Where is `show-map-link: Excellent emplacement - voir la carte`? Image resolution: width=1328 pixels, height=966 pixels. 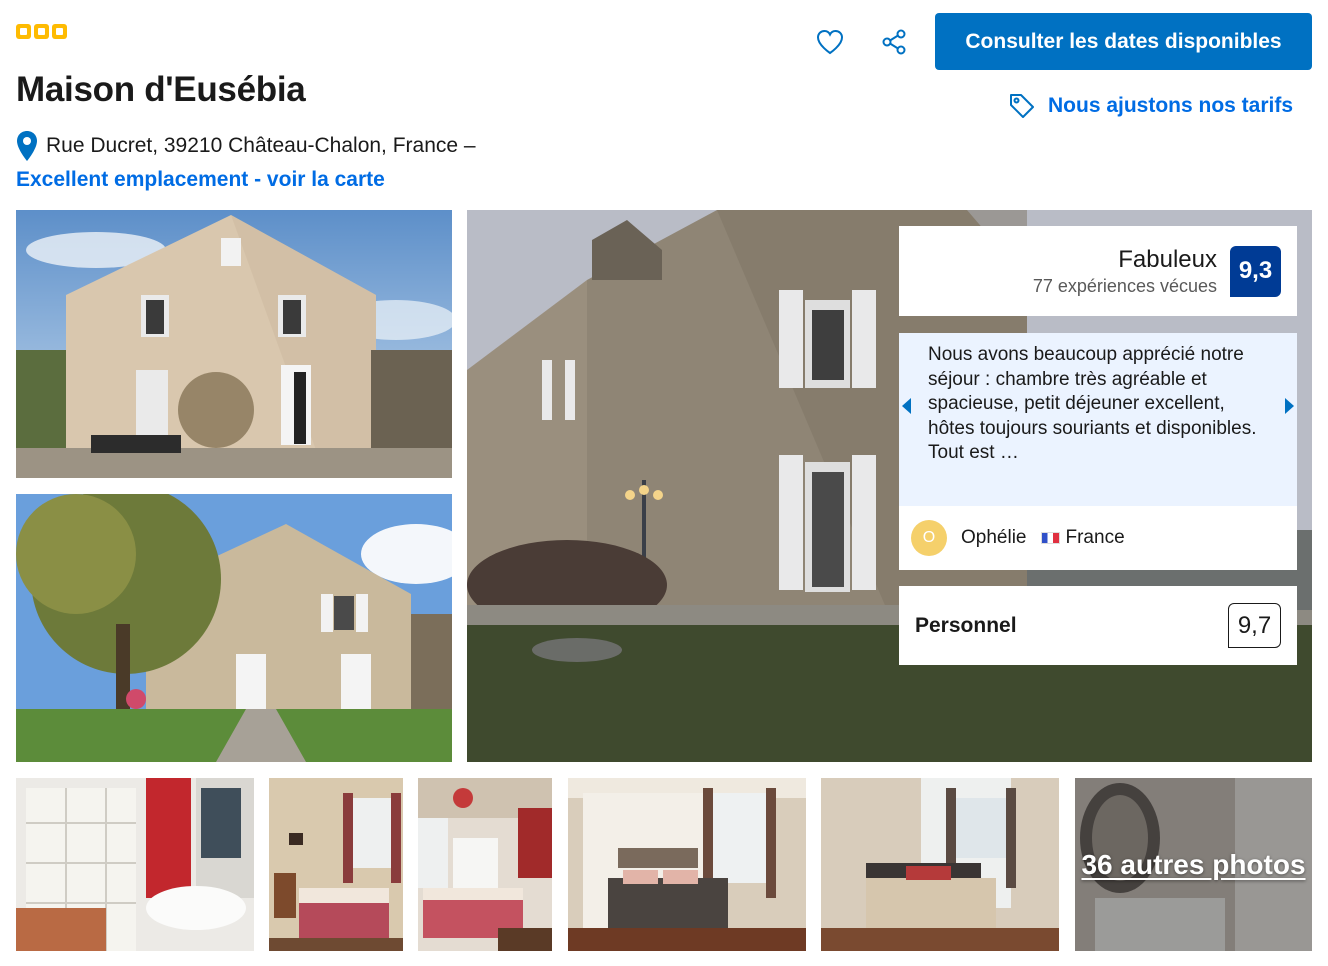
show-map-link: Excellent emplacement - voir la carte is located at coordinates (200, 180).